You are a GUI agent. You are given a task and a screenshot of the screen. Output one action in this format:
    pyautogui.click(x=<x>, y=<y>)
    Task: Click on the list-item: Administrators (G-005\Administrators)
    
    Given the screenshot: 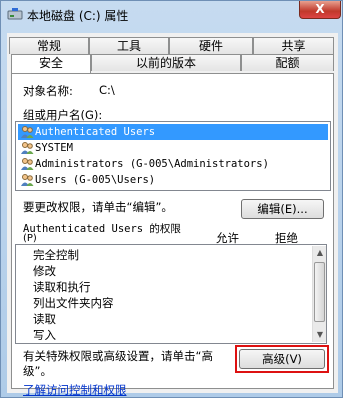 What is the action you would take?
    pyautogui.click(x=173, y=164)
    